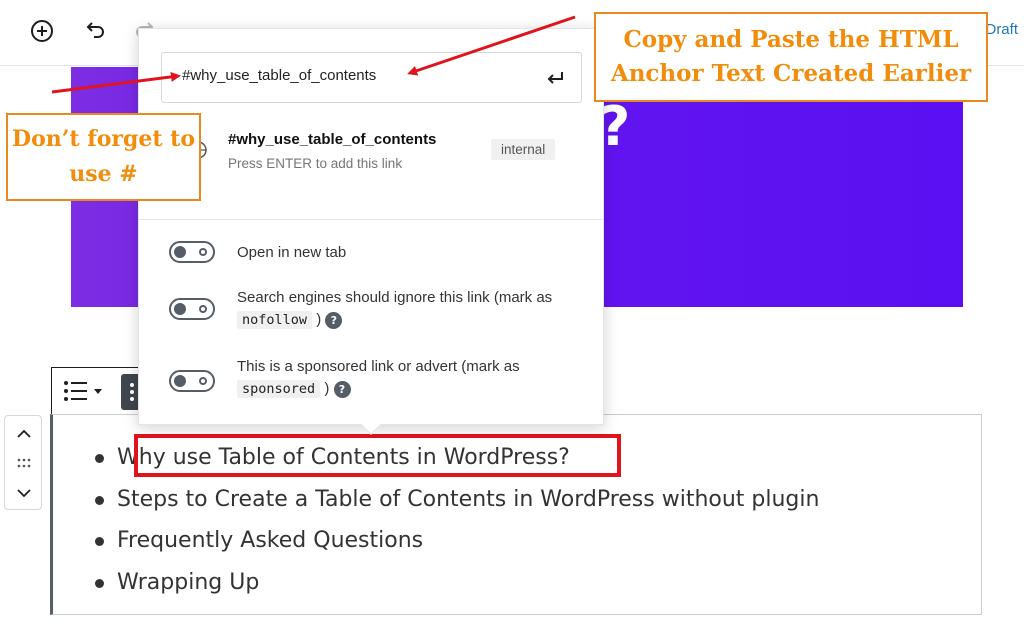 Image resolution: width=1024 pixels, height=629 pixels. What do you see at coordinates (192, 309) in the screenshot?
I see `nofollow-toggle` at bounding box center [192, 309].